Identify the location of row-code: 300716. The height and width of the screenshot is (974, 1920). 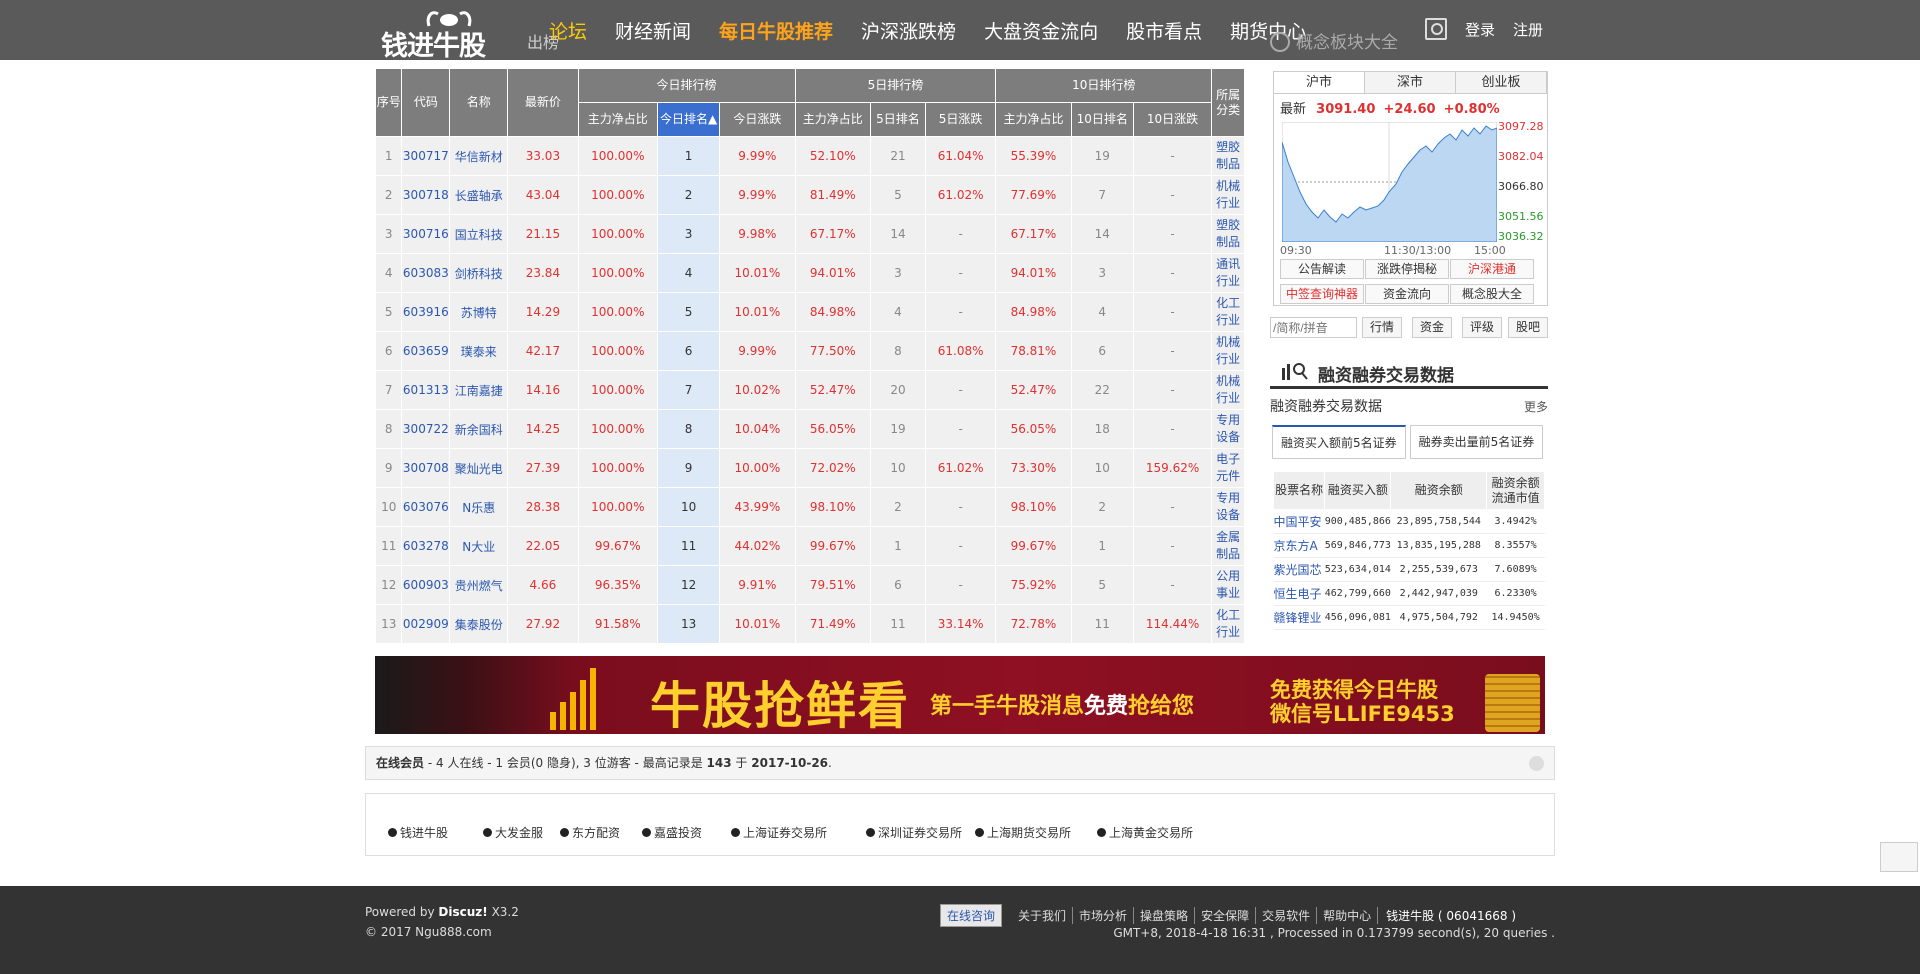
(426, 234).